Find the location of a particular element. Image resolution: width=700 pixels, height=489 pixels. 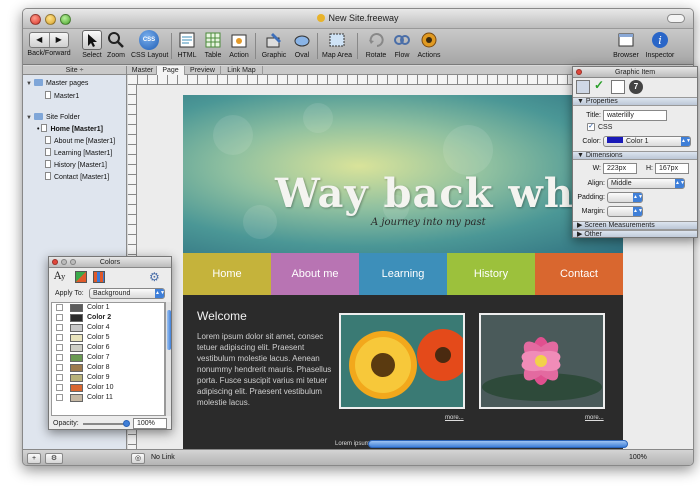

nav-contact: Contact is located at coordinates (579, 274).